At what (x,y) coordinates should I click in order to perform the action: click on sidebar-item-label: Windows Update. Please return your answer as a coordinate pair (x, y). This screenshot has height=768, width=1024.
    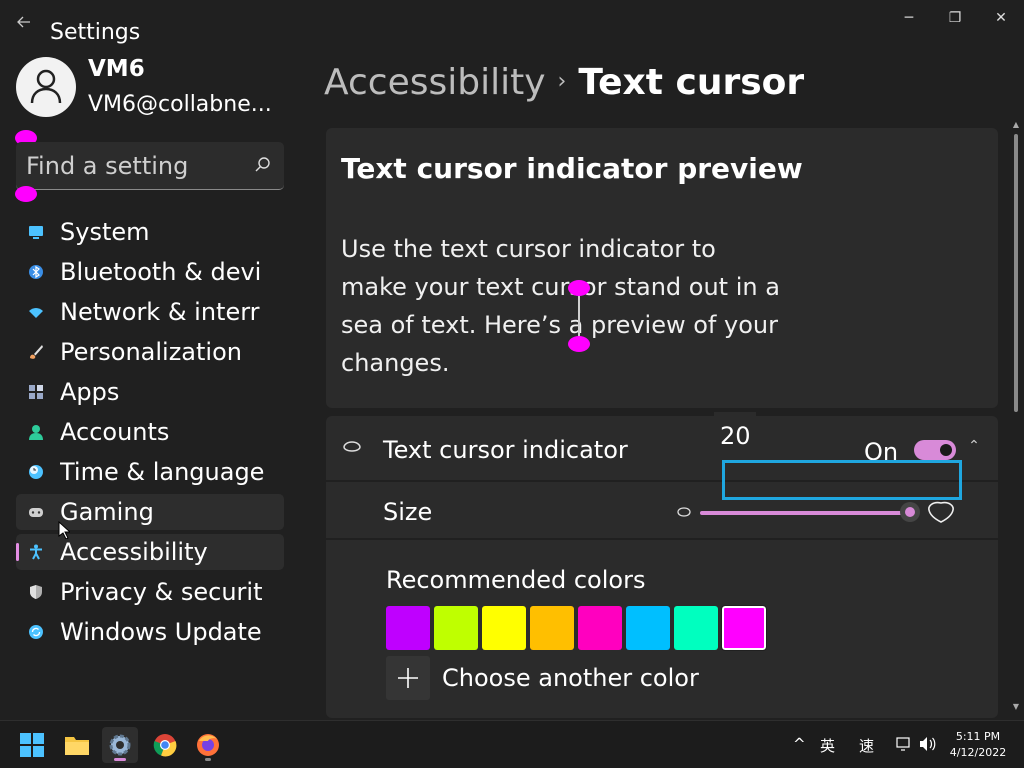
    Looking at the image, I should click on (161, 632).